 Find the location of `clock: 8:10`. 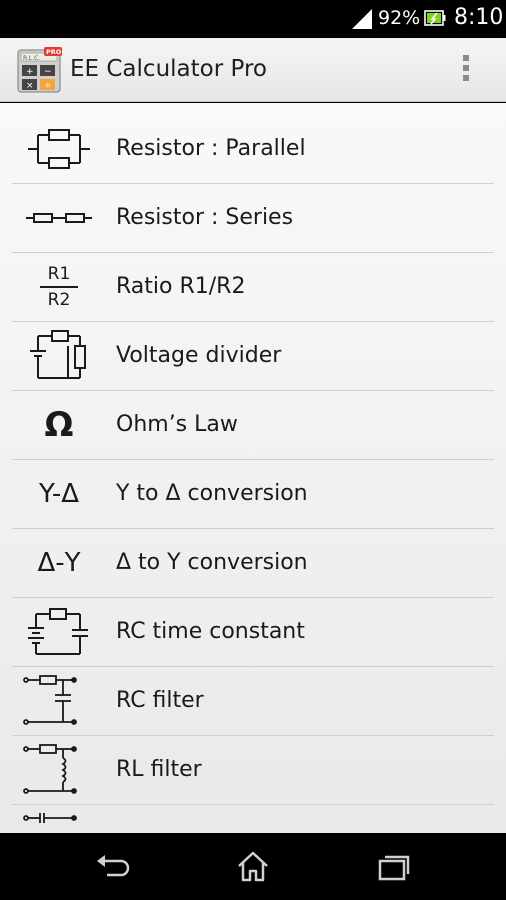

clock: 8:10 is located at coordinates (479, 17).